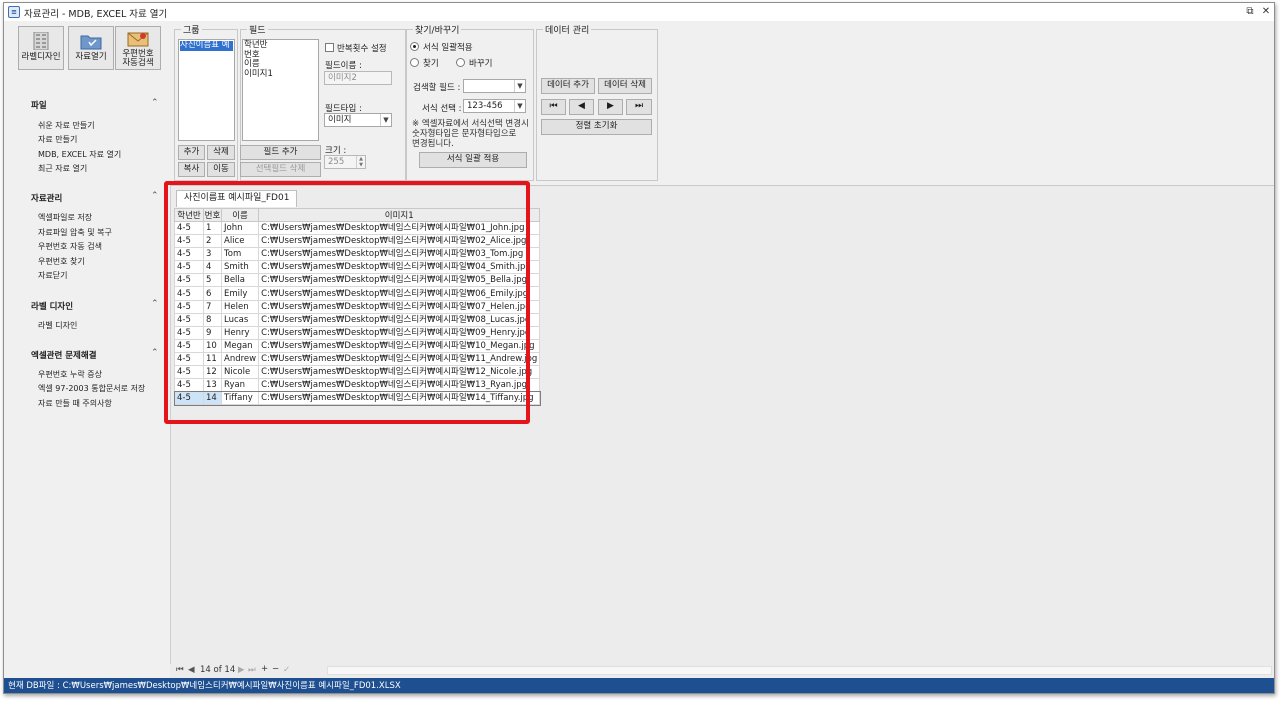  What do you see at coordinates (343, 66) in the screenshot?
I see `field-name-label: 필드이름 :` at bounding box center [343, 66].